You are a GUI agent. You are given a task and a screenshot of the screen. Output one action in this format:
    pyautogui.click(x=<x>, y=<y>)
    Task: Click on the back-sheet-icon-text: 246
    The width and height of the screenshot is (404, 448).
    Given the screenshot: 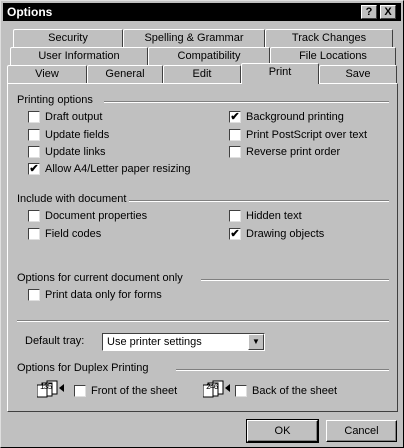 What is the action you would take?
    pyautogui.click(x=212, y=387)
    